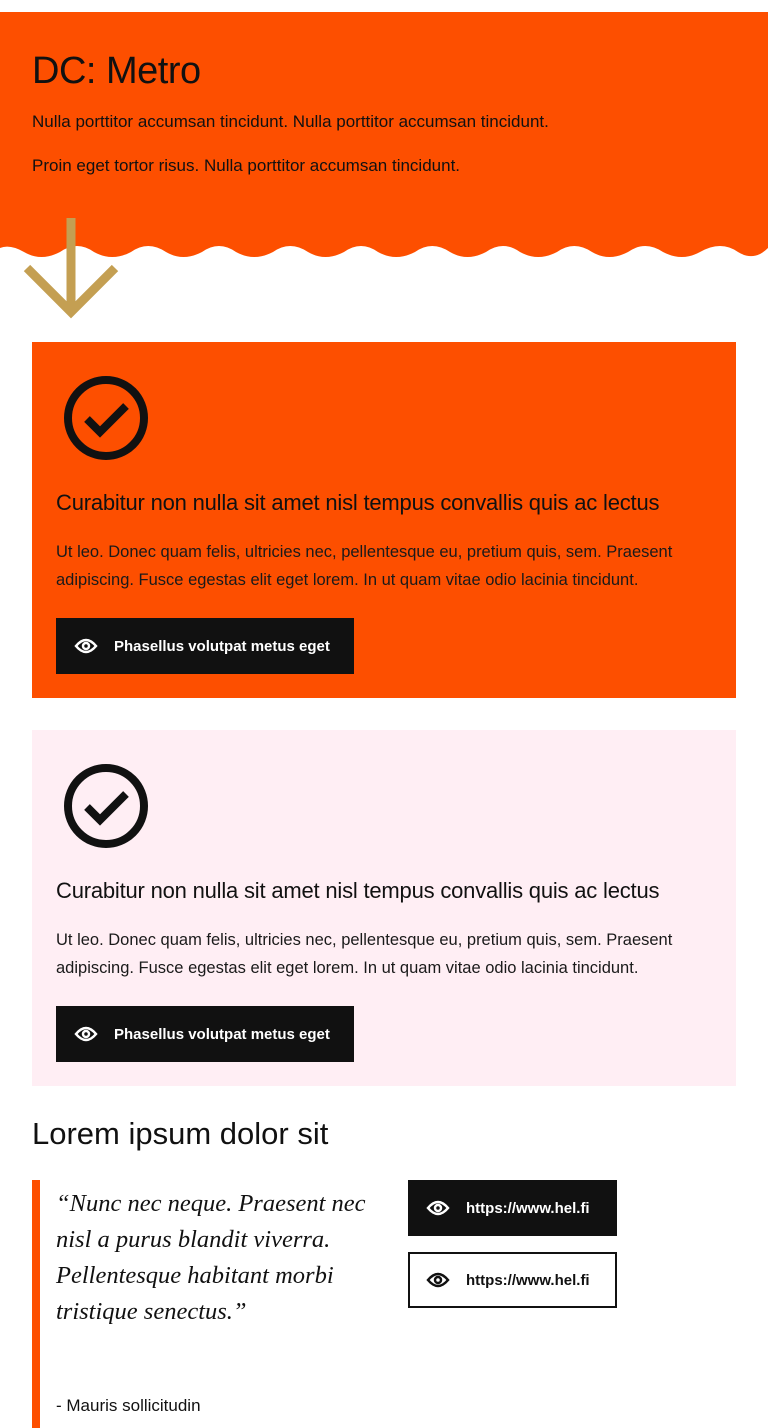 Image resolution: width=768 pixels, height=1428 pixels. What do you see at coordinates (180, 1133) in the screenshot?
I see `section-title: Lorem ipsum dolor sit` at bounding box center [180, 1133].